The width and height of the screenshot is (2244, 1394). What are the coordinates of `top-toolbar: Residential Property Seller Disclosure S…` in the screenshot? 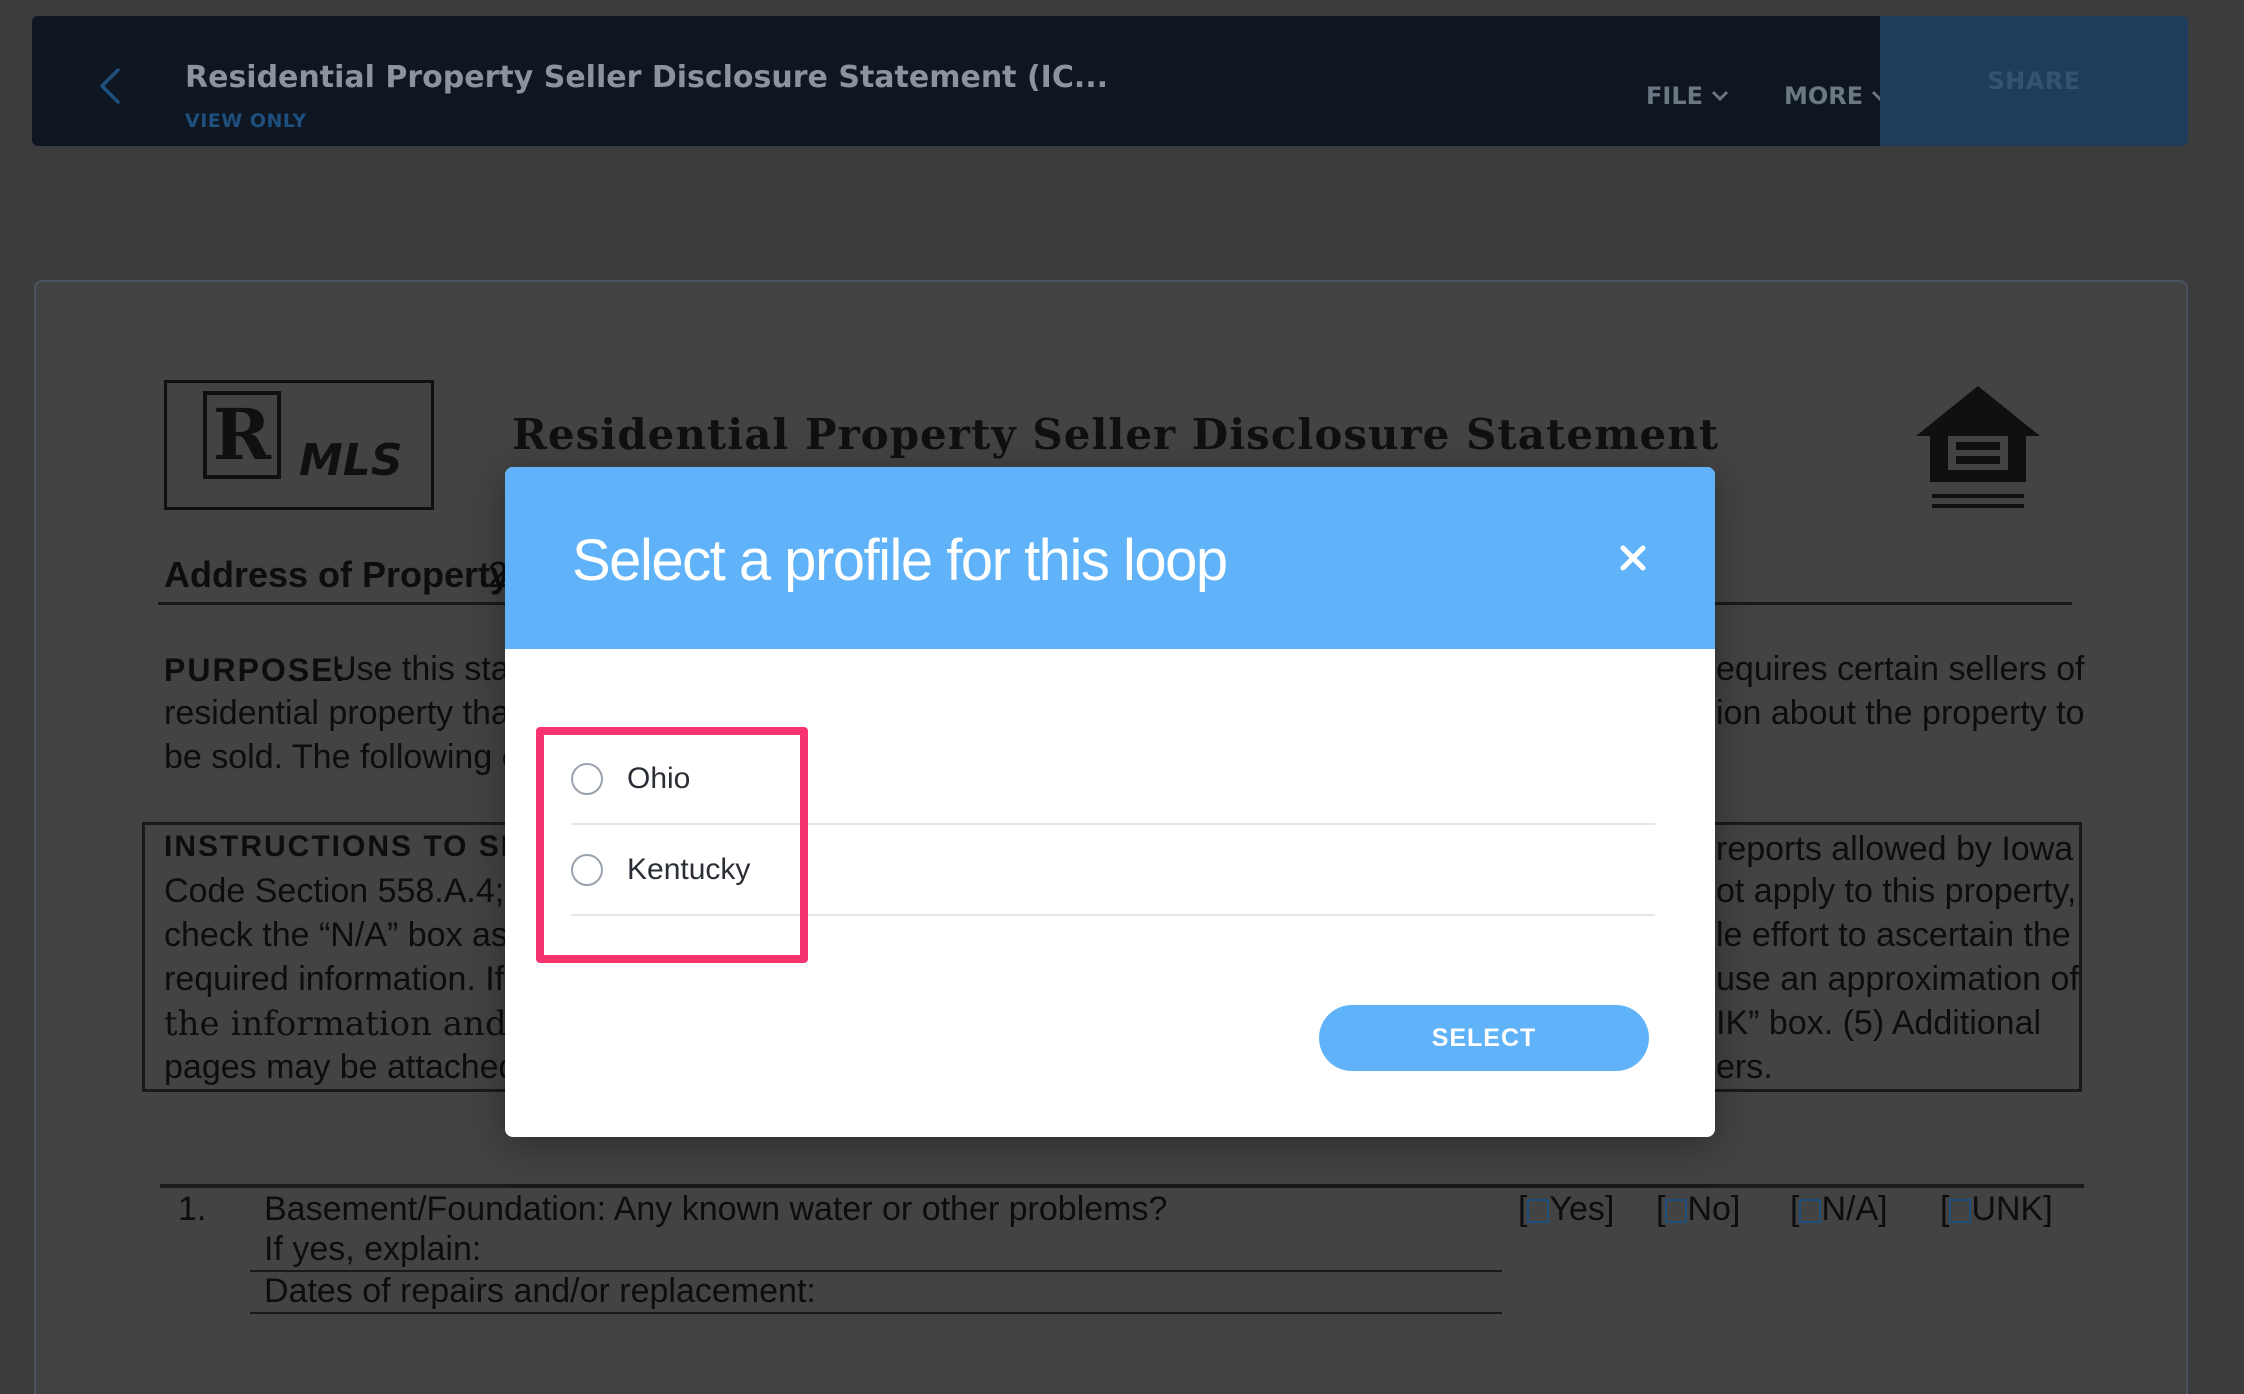 It's located at (1110, 81).